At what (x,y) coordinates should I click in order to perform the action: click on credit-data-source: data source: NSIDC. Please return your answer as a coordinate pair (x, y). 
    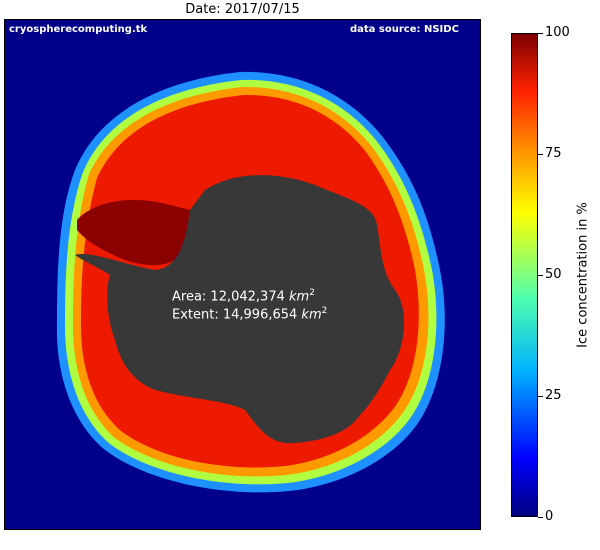
    Looking at the image, I should click on (404, 29).